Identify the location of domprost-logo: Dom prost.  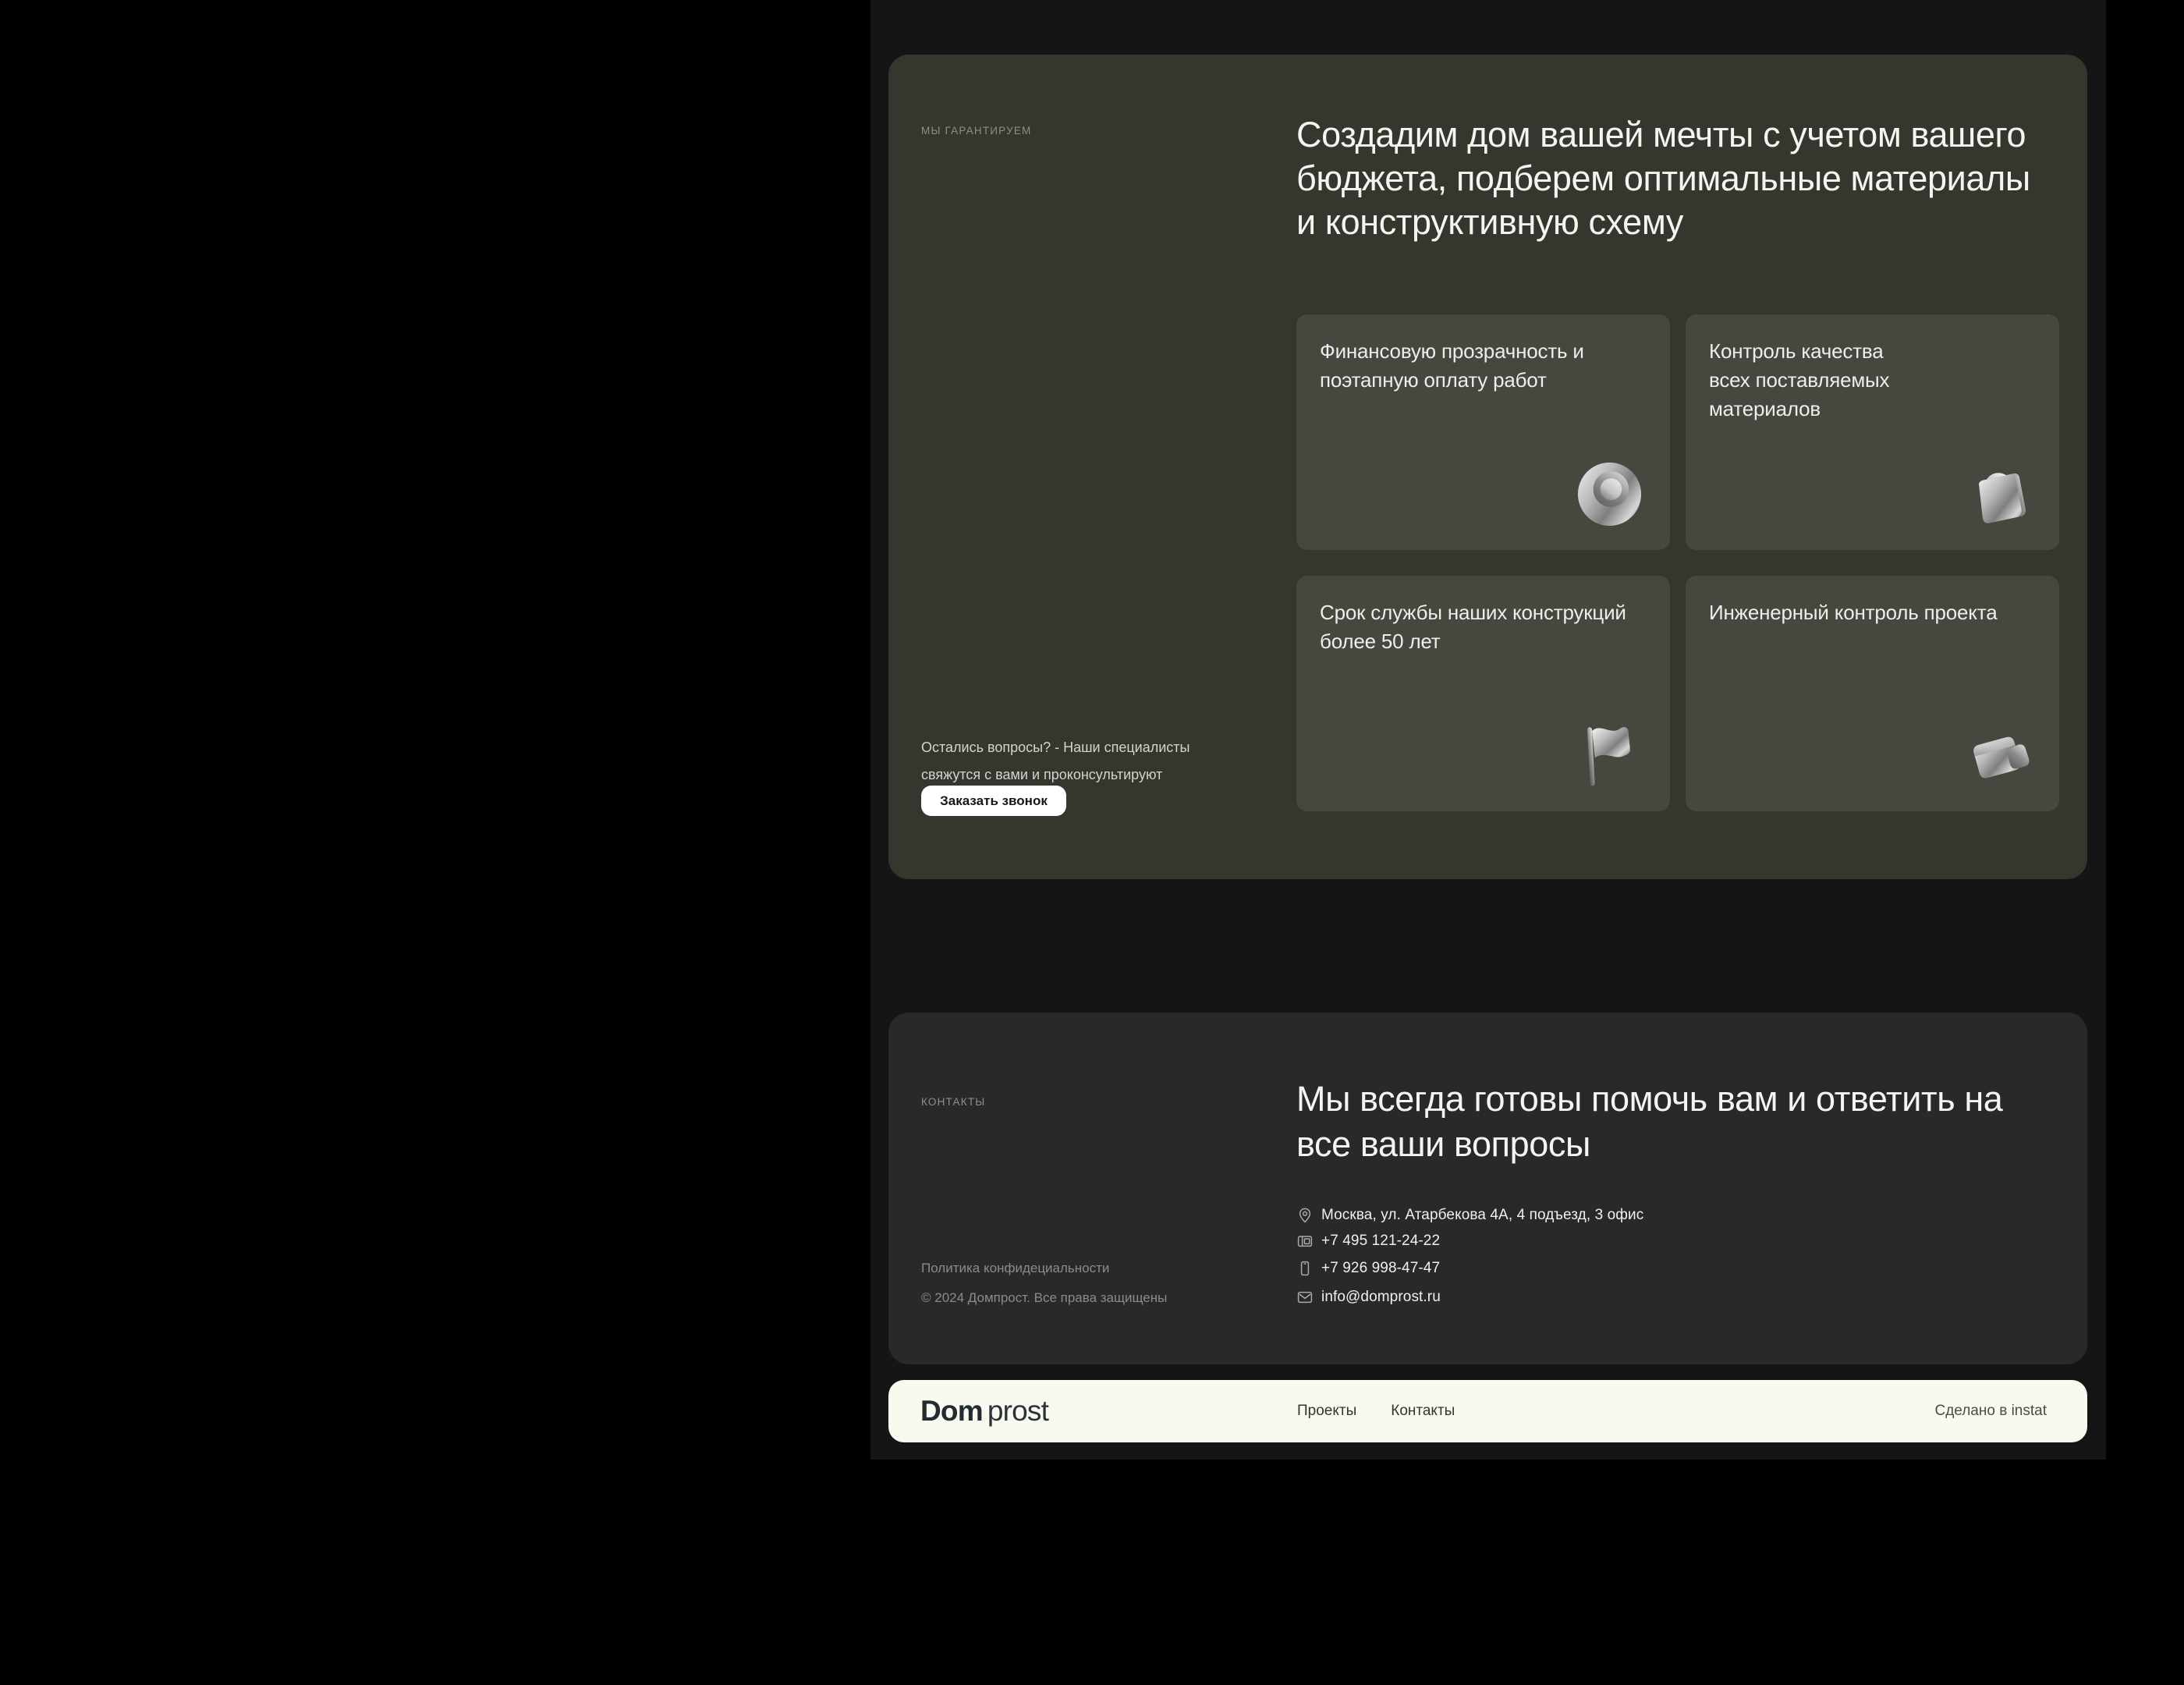
(985, 1411).